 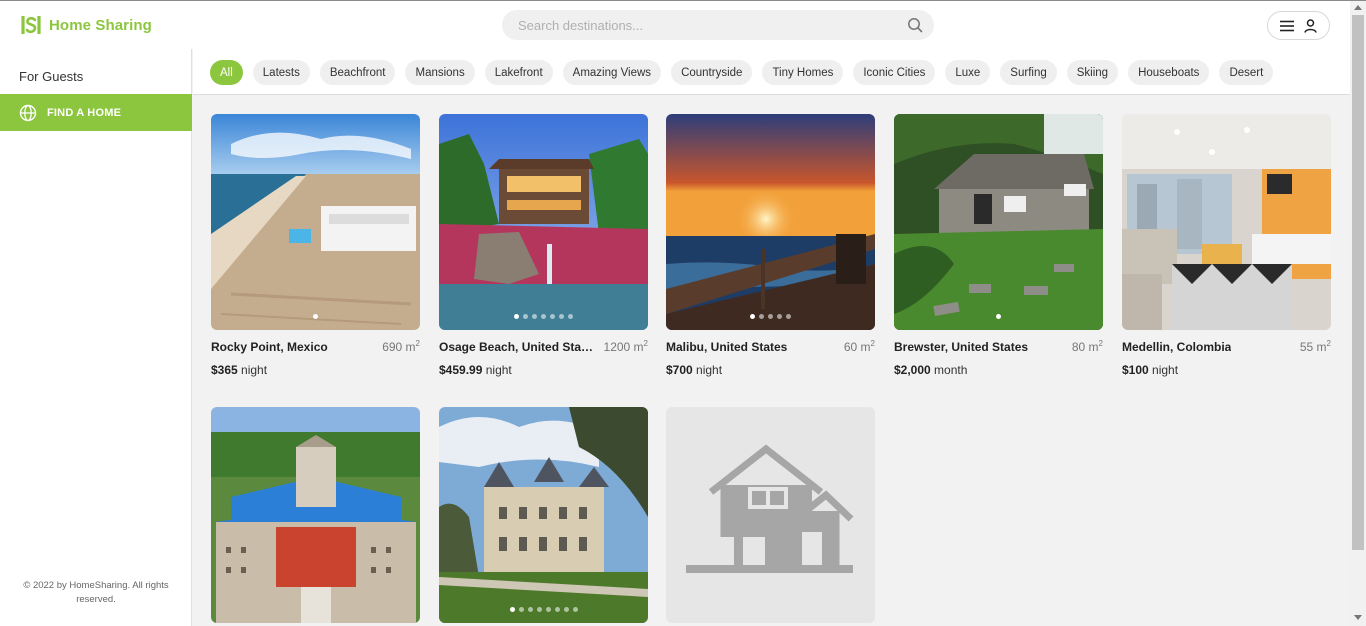 I want to click on scroll-up-arrow, so click(x=1358, y=7).